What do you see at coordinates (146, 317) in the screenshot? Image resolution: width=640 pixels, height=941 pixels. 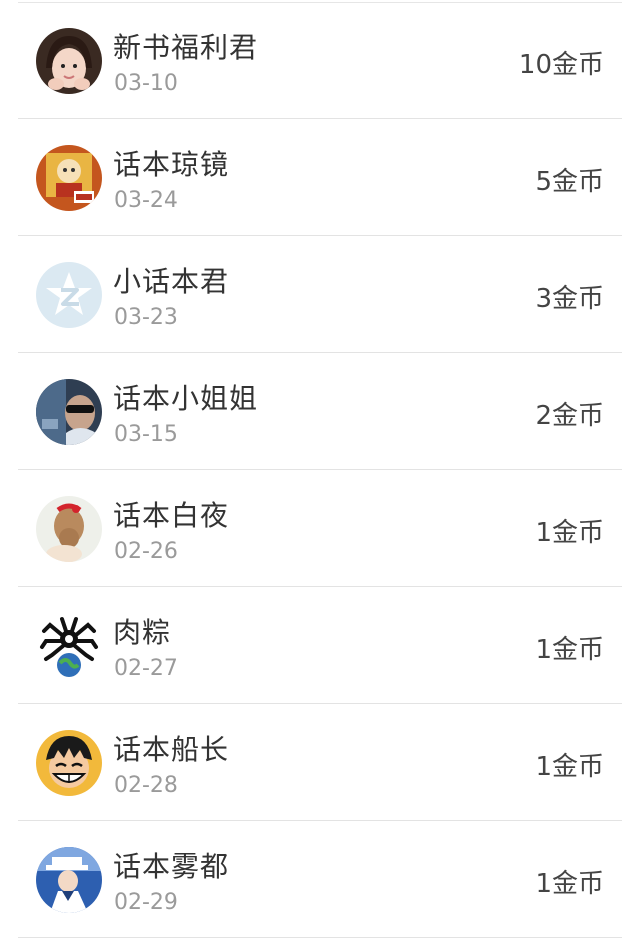 I see `send-date: 03-23` at bounding box center [146, 317].